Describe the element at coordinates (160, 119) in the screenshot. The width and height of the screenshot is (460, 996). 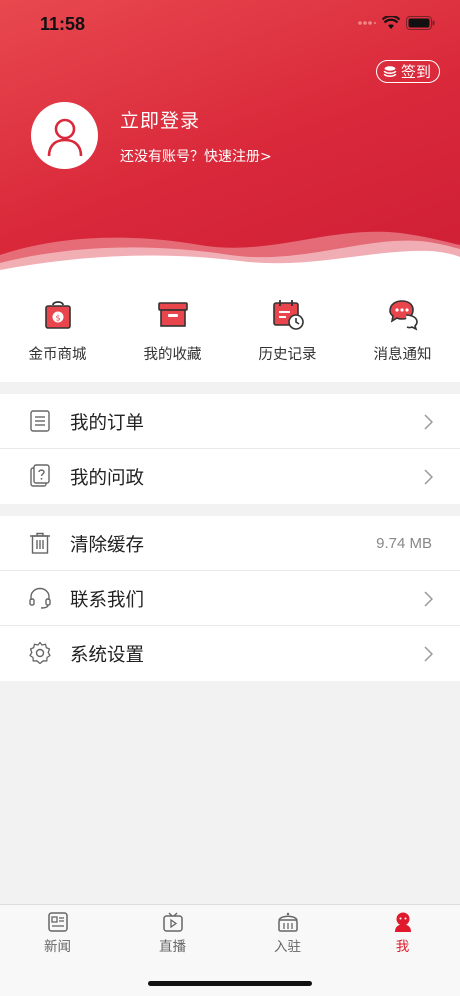
I see `login-title: 立即登录` at that location.